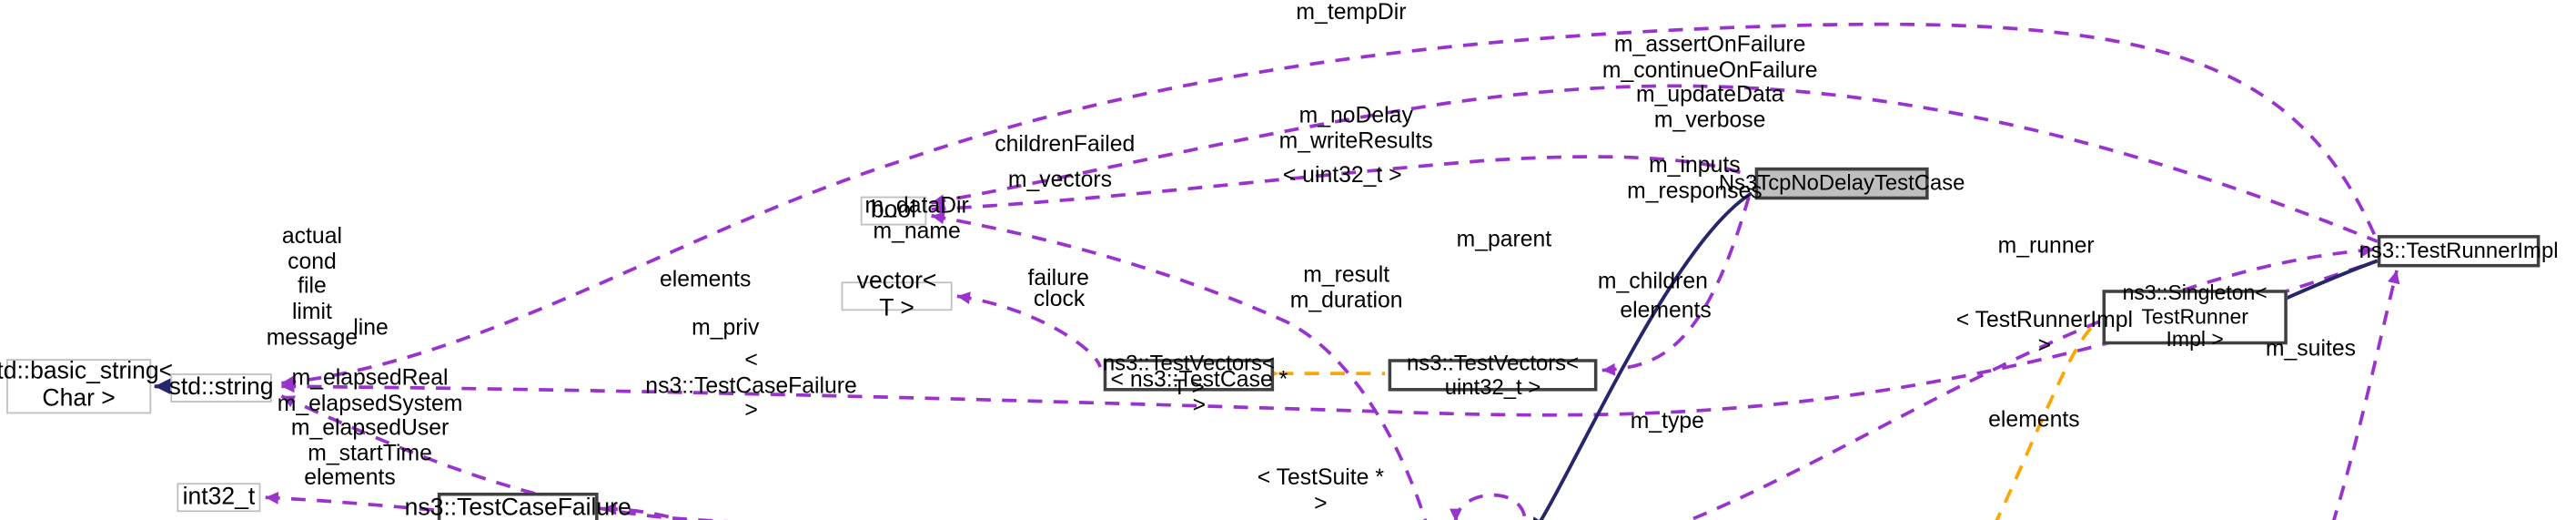  What do you see at coordinates (2046, 244) in the screenshot?
I see `edge-label-m-runner: m_runner` at bounding box center [2046, 244].